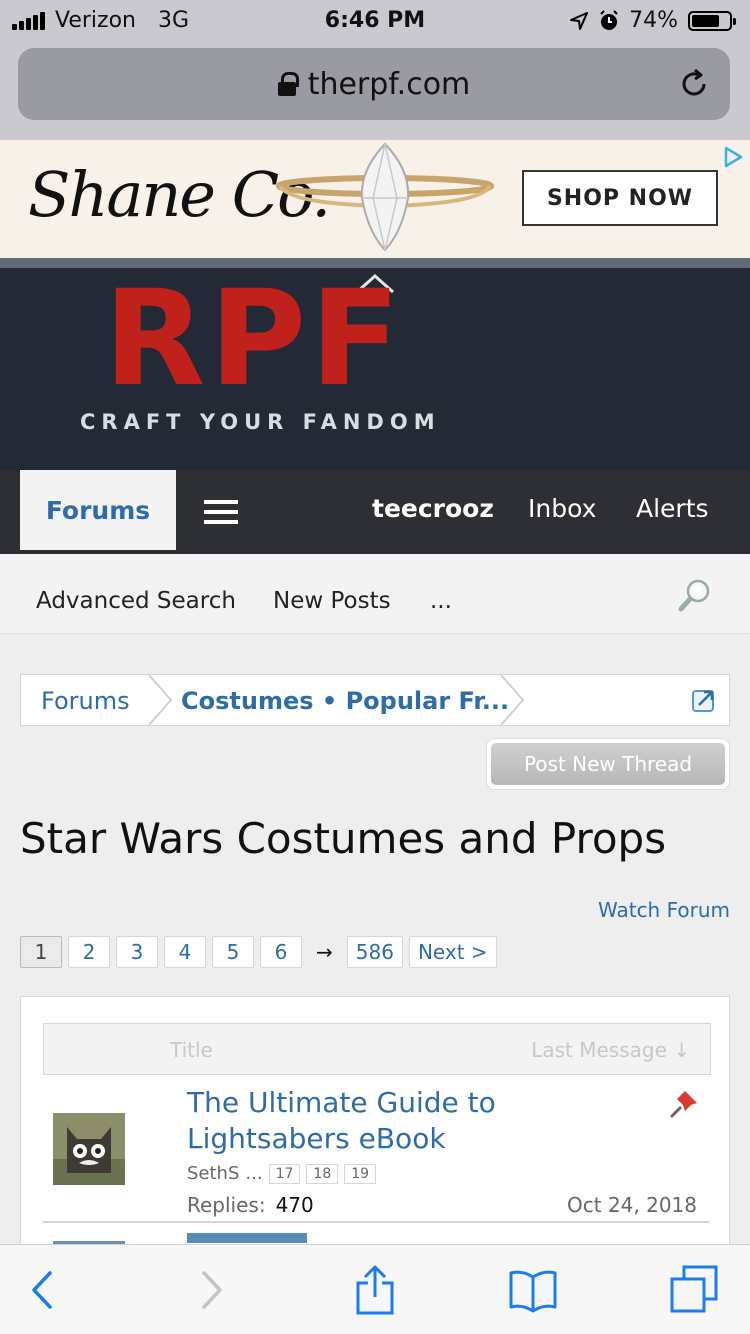 The height and width of the screenshot is (1334, 750). What do you see at coordinates (377, 1049) in the screenshot?
I see `thread-list-header: Title Last Message ↓` at bounding box center [377, 1049].